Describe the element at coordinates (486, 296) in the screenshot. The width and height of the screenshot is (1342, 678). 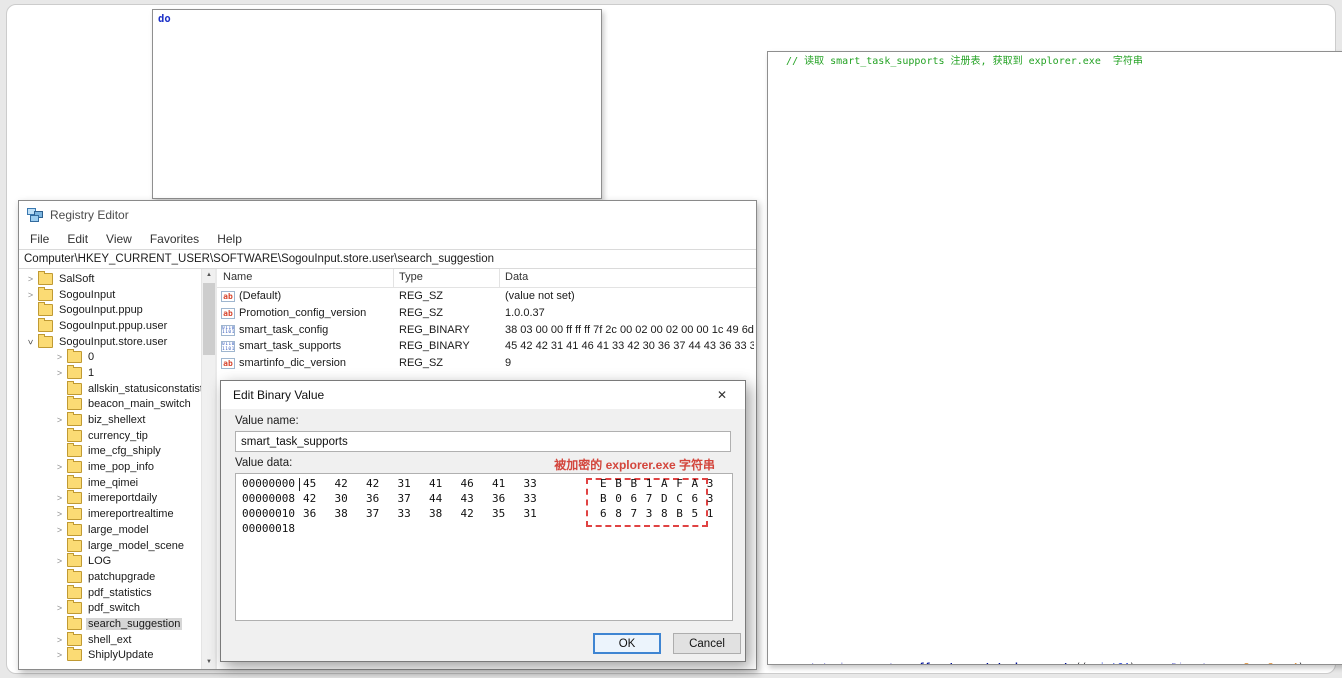
I see `registry-row-(Default): ab (Default) REG_SZ (value not set)` at that location.